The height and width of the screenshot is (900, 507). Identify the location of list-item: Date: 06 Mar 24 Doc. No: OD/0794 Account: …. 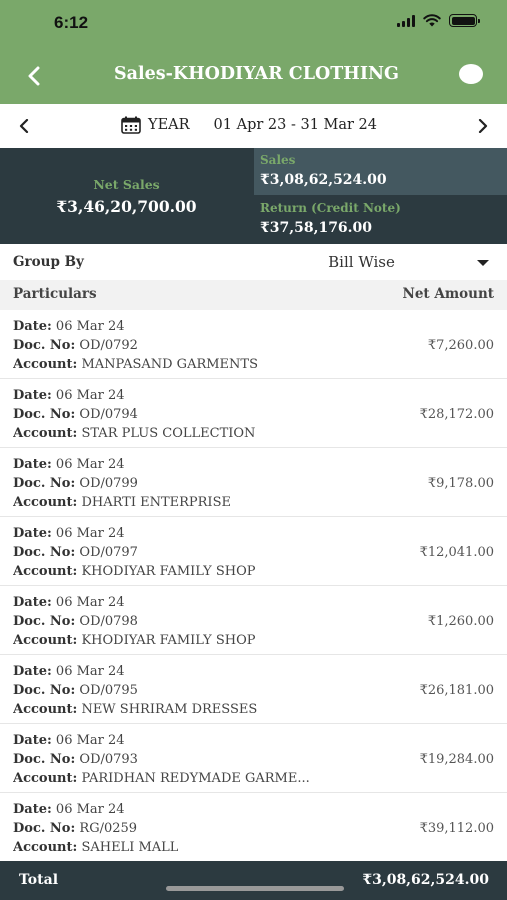
(253, 413).